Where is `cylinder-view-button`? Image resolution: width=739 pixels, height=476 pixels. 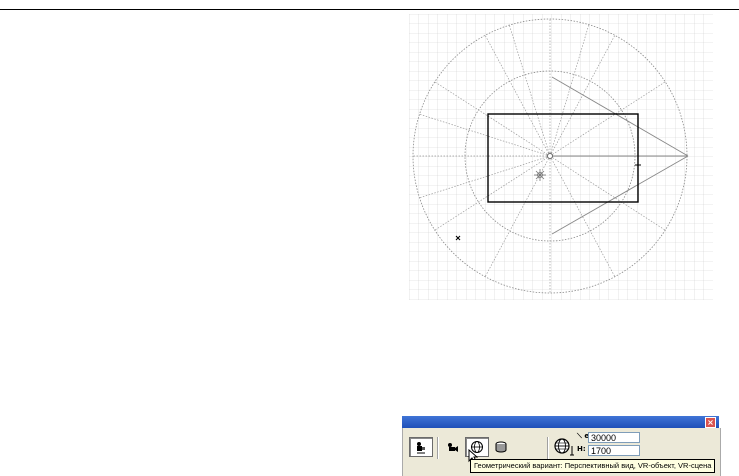 cylinder-view-button is located at coordinates (501, 447).